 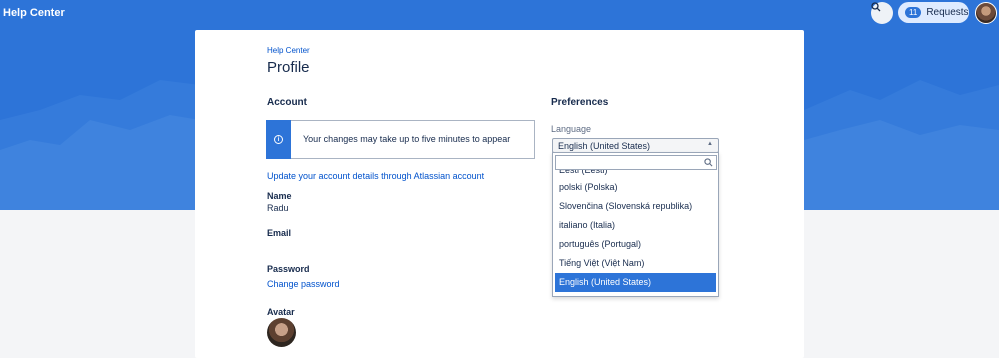 I want to click on language-option: Slovenčina (Slovenská republika), so click(x=635, y=206).